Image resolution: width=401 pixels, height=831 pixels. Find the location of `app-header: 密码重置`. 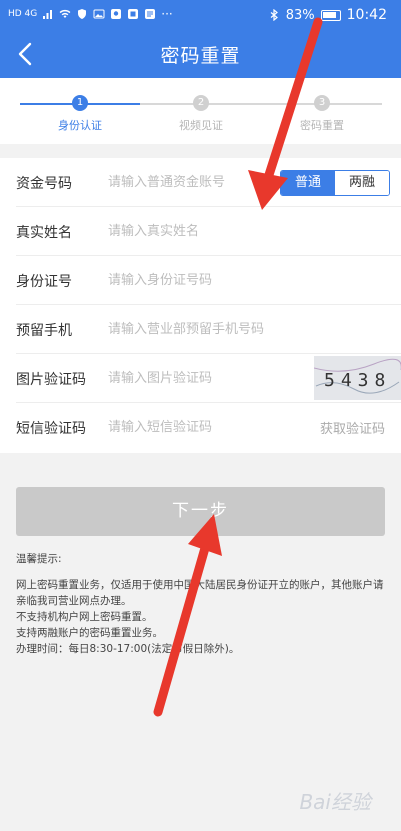

app-header: 密码重置 is located at coordinates (200, 54).